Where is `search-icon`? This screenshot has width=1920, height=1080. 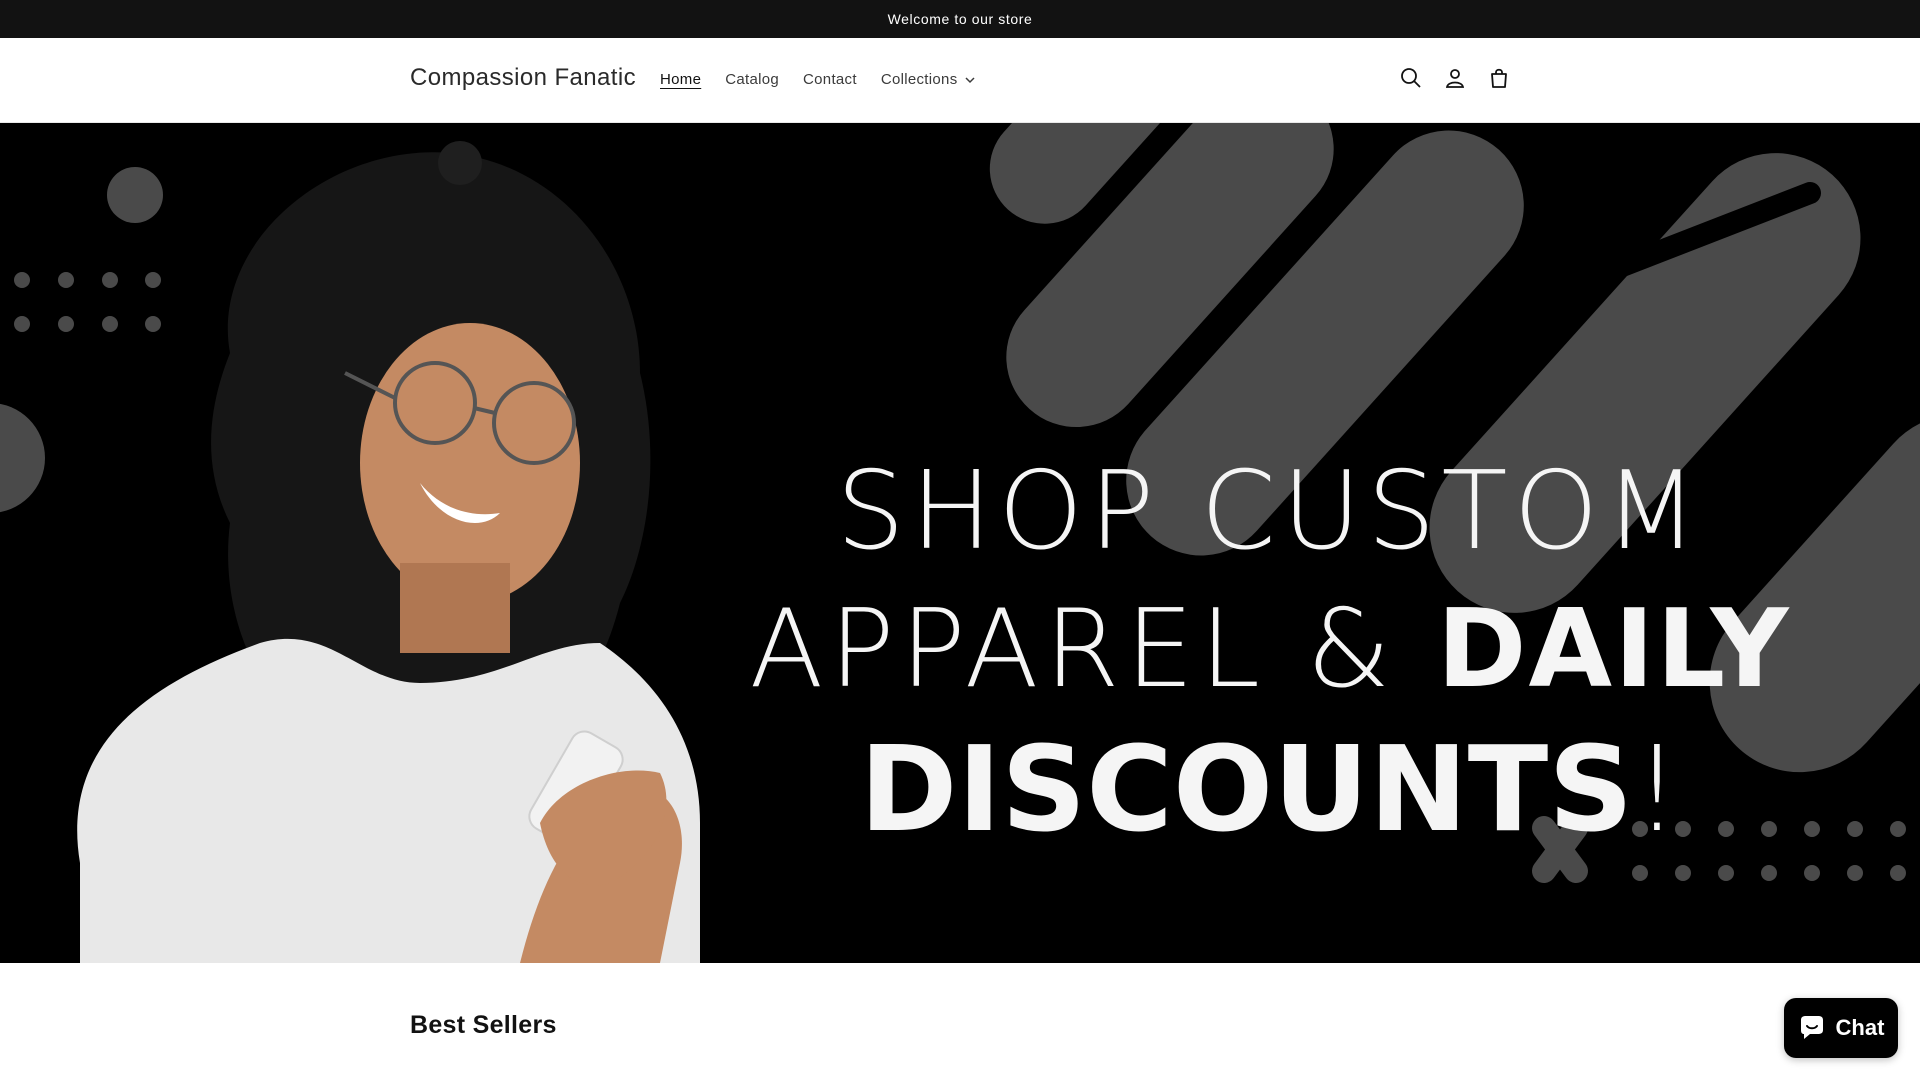
search-icon is located at coordinates (1411, 78).